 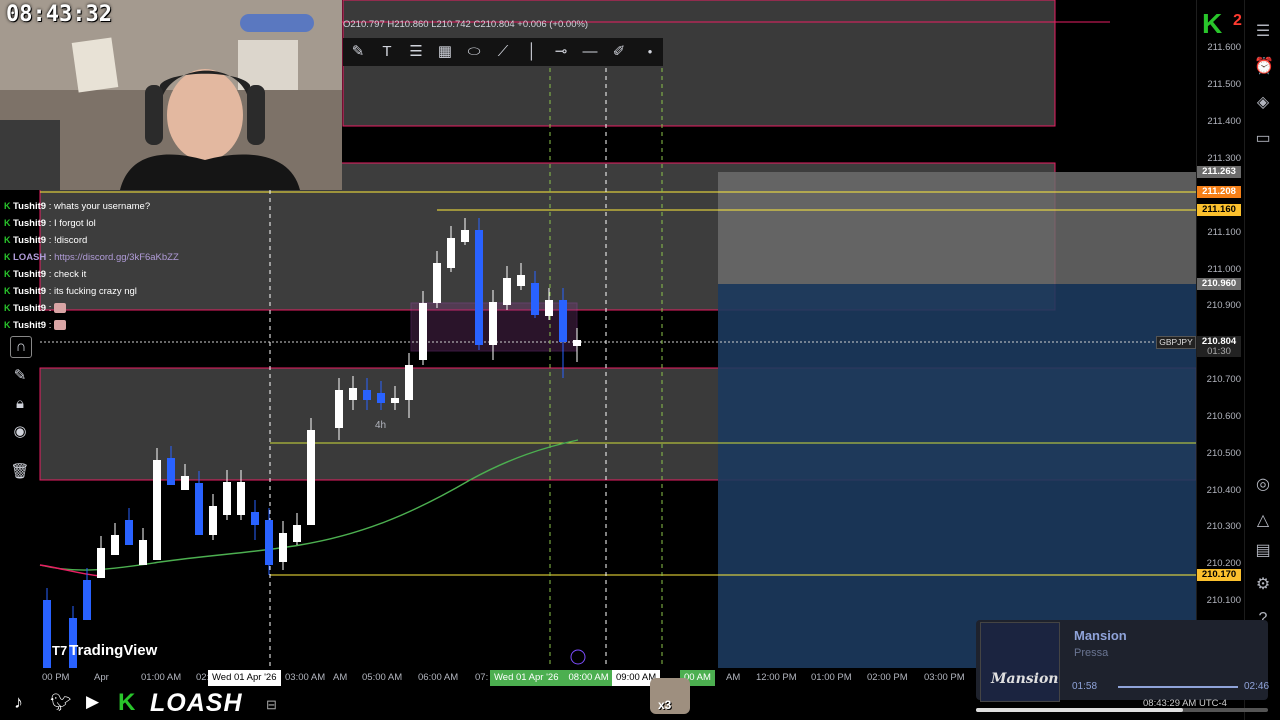 What do you see at coordinates (1085, 686) in the screenshot?
I see `track-elapsed: 01:58` at bounding box center [1085, 686].